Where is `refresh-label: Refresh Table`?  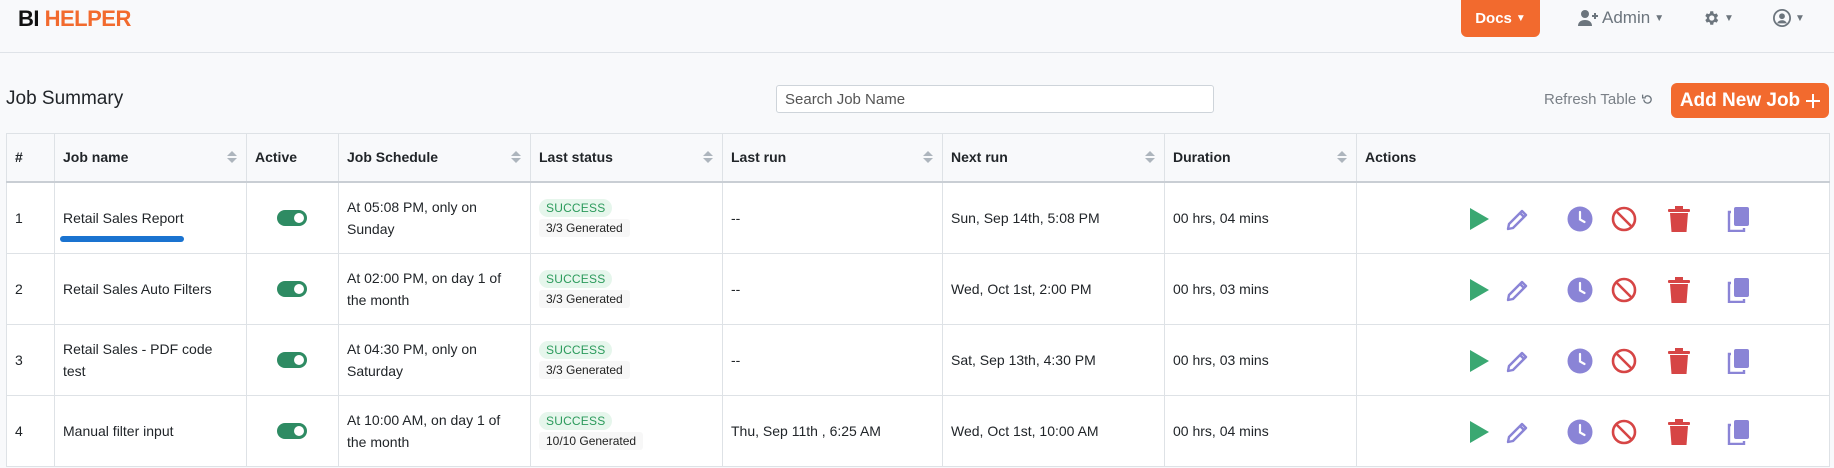
refresh-label: Refresh Table is located at coordinates (1590, 99).